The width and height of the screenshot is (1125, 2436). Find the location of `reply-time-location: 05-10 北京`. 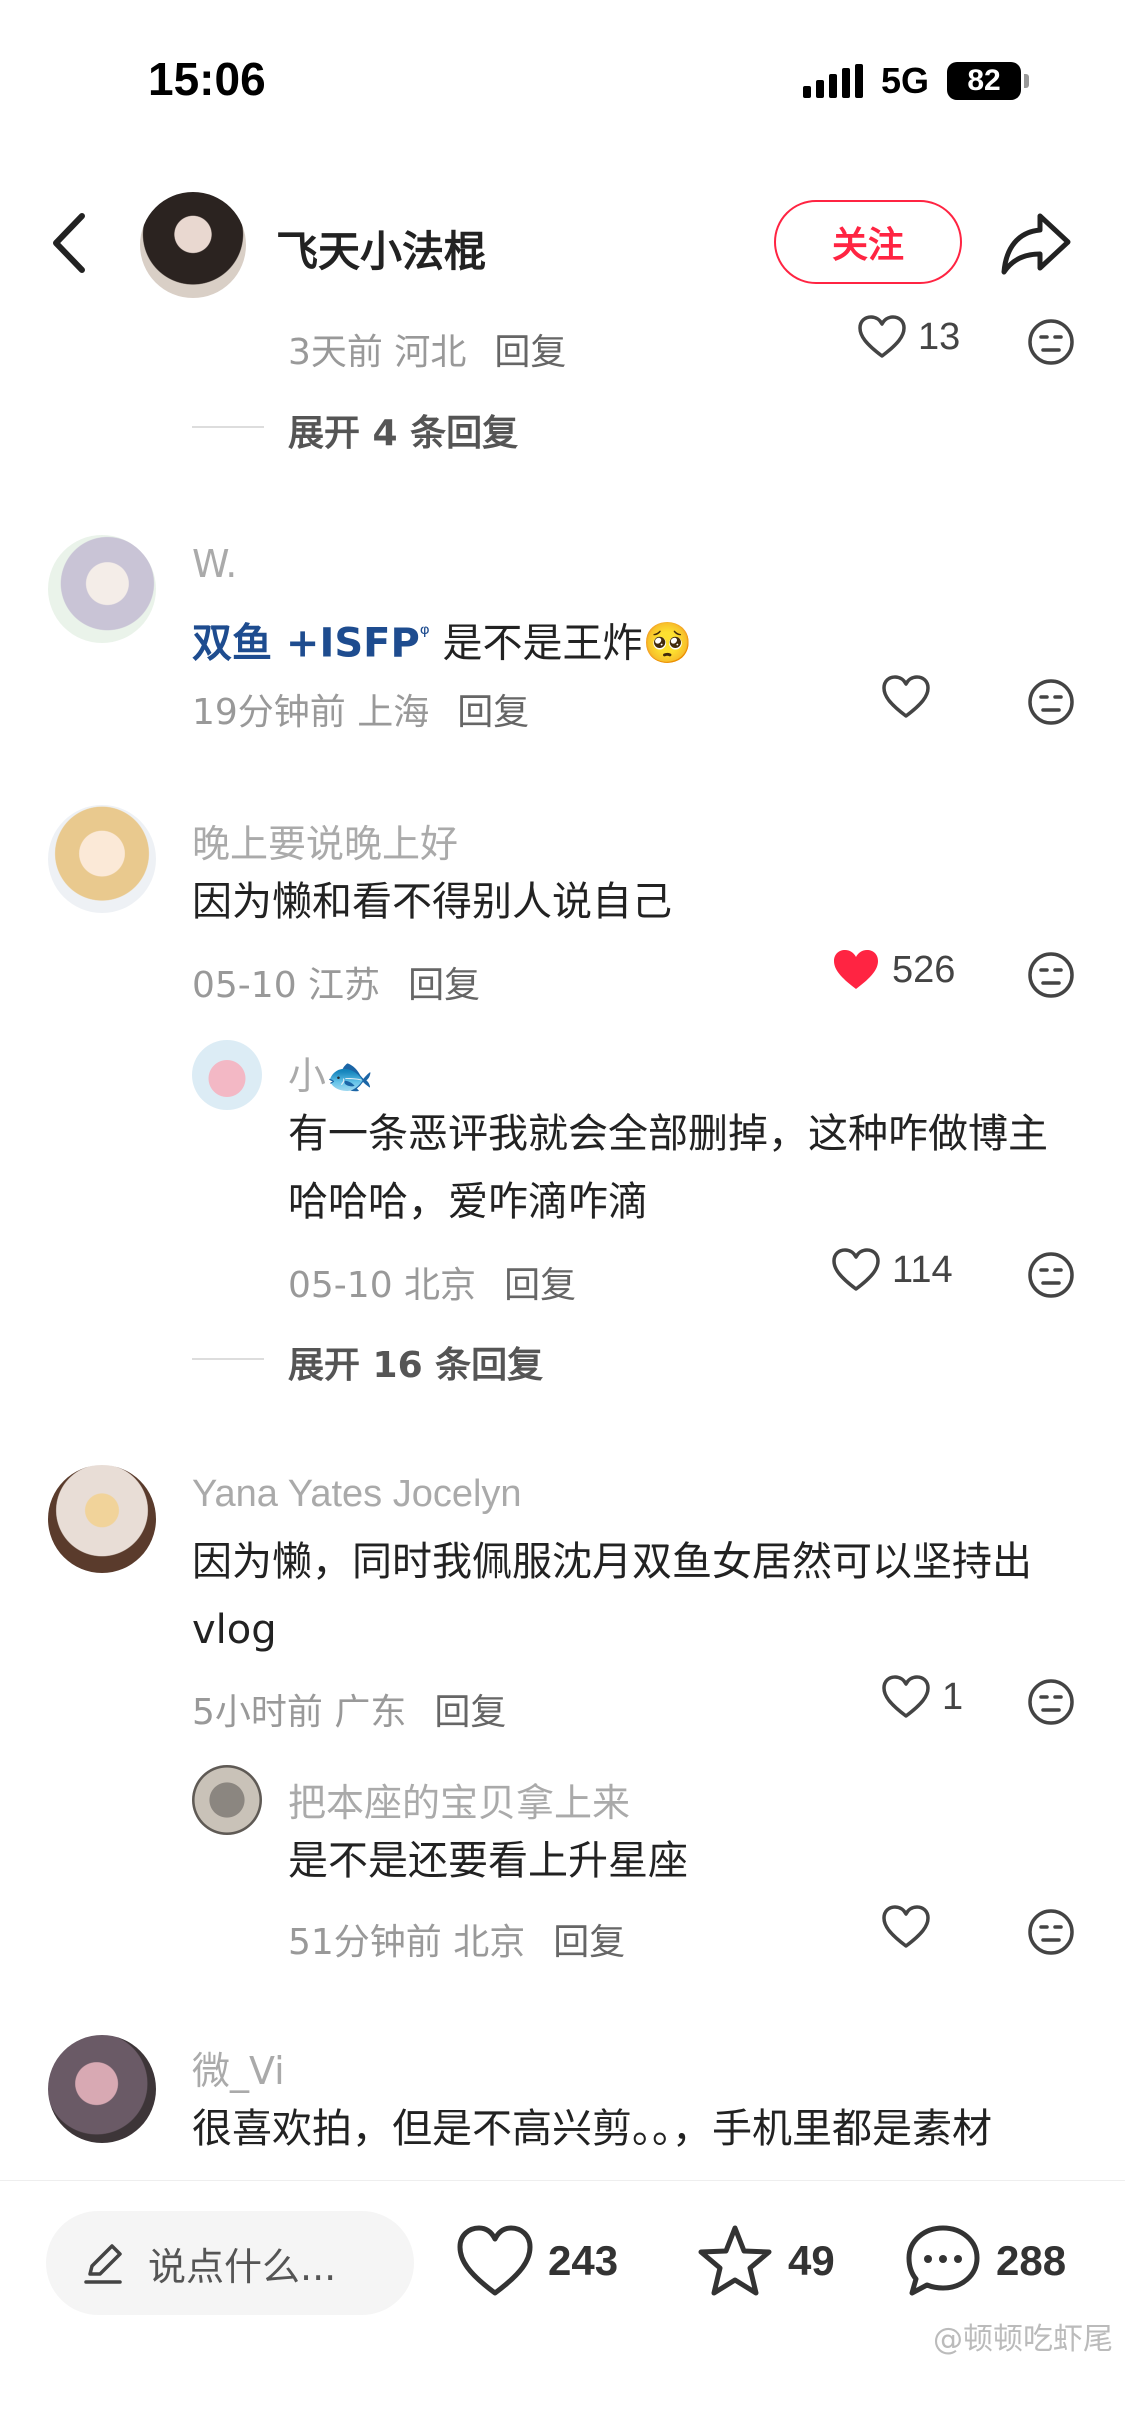

reply-time-location: 05-10 北京 is located at coordinates (382, 1285).